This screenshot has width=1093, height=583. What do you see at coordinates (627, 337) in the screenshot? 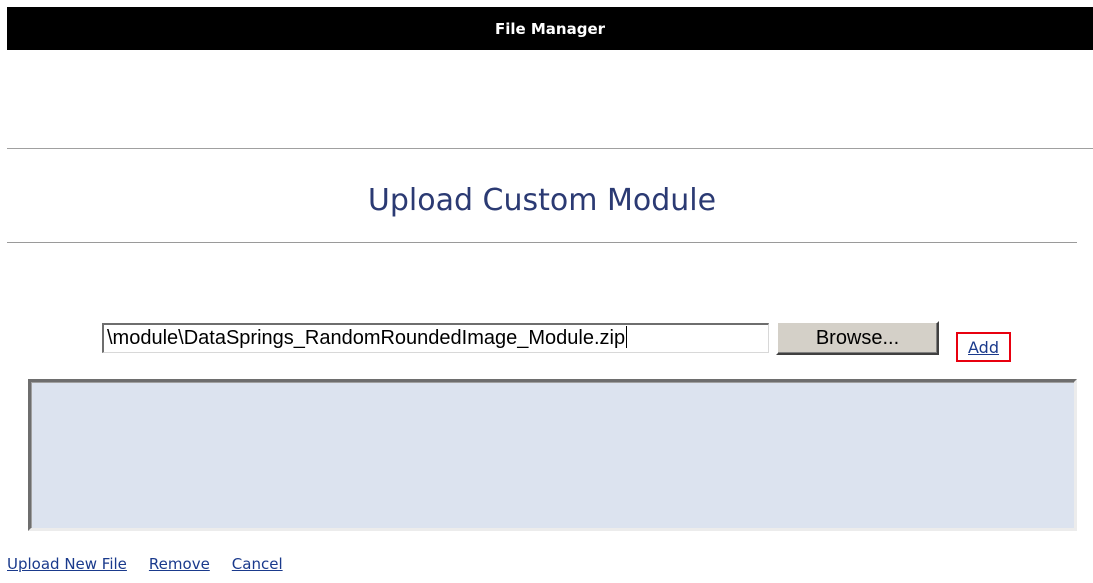
I see `text-caret` at bounding box center [627, 337].